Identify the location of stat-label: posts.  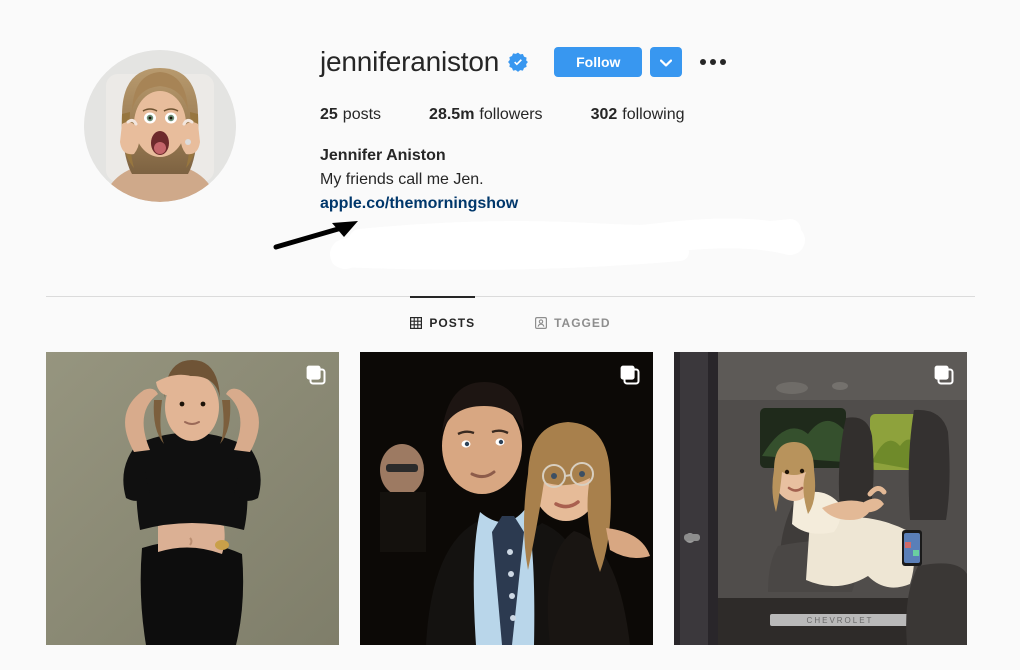
(362, 114).